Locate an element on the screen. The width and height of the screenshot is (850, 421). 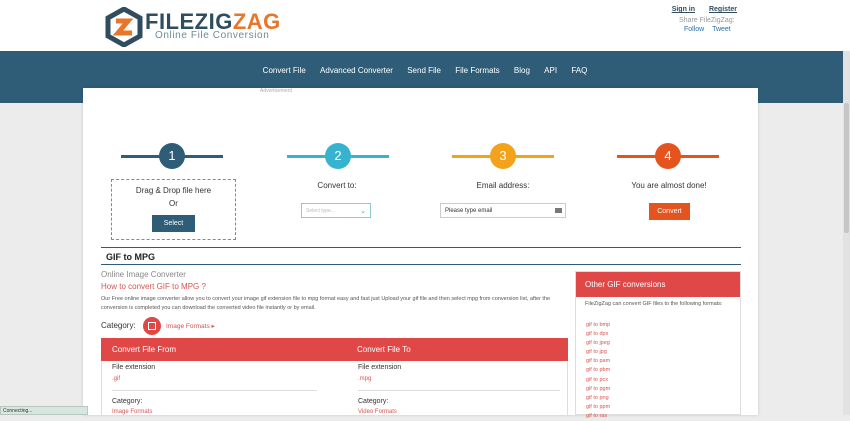
conversion-link-bmp: gif to bmp is located at coordinates (598, 325).